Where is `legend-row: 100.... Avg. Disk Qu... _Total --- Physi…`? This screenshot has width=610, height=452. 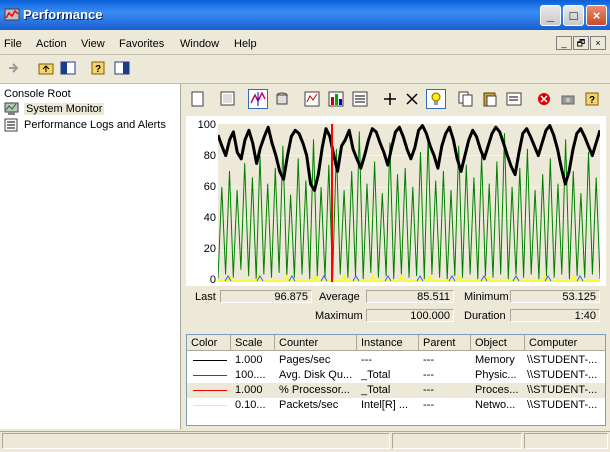
legend-row: 100.... Avg. Disk Qu... _Total --- Physi… is located at coordinates (396, 375).